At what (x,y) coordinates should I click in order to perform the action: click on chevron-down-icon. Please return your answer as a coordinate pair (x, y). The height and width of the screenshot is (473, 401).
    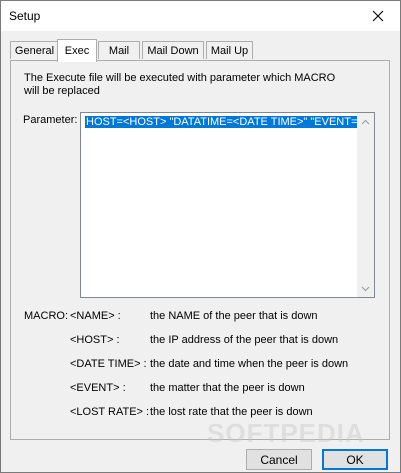
    Looking at the image, I should click on (365, 288).